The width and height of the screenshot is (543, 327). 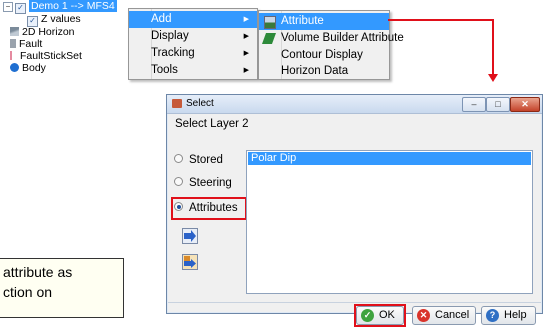 I want to click on tree-item-label: FaultStickSet, so click(x=51, y=56).